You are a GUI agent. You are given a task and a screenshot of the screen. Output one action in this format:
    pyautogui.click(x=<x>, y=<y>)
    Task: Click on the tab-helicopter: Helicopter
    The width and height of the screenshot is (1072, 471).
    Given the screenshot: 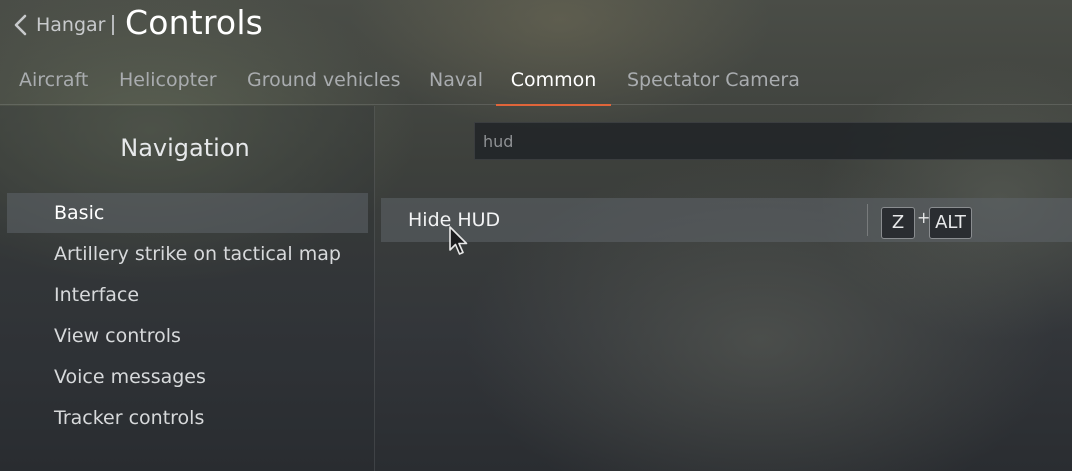 What is the action you would take?
    pyautogui.click(x=168, y=82)
    